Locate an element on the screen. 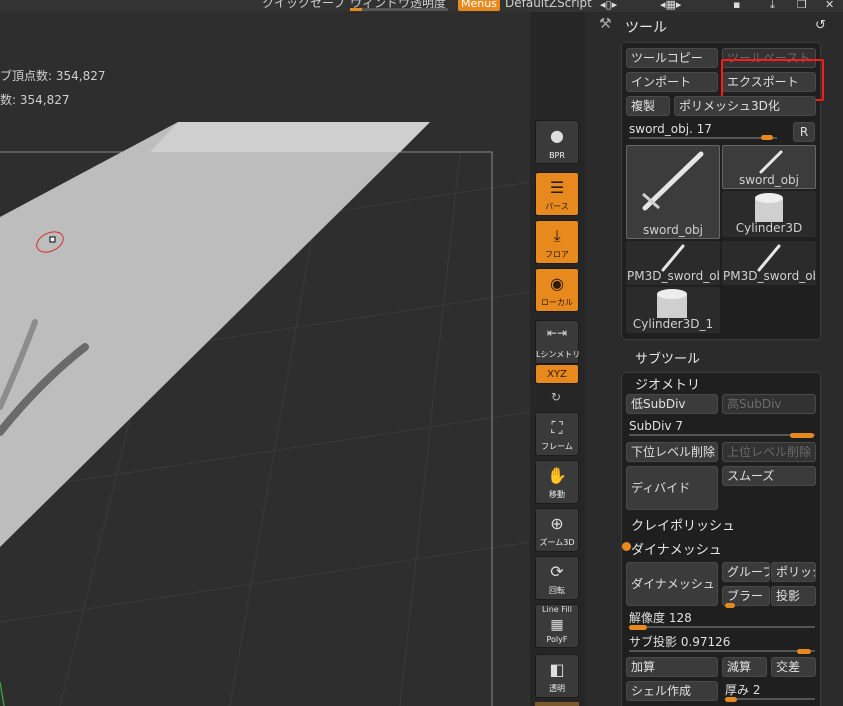  tool-thumb: Cylinder3D is located at coordinates (769, 214).